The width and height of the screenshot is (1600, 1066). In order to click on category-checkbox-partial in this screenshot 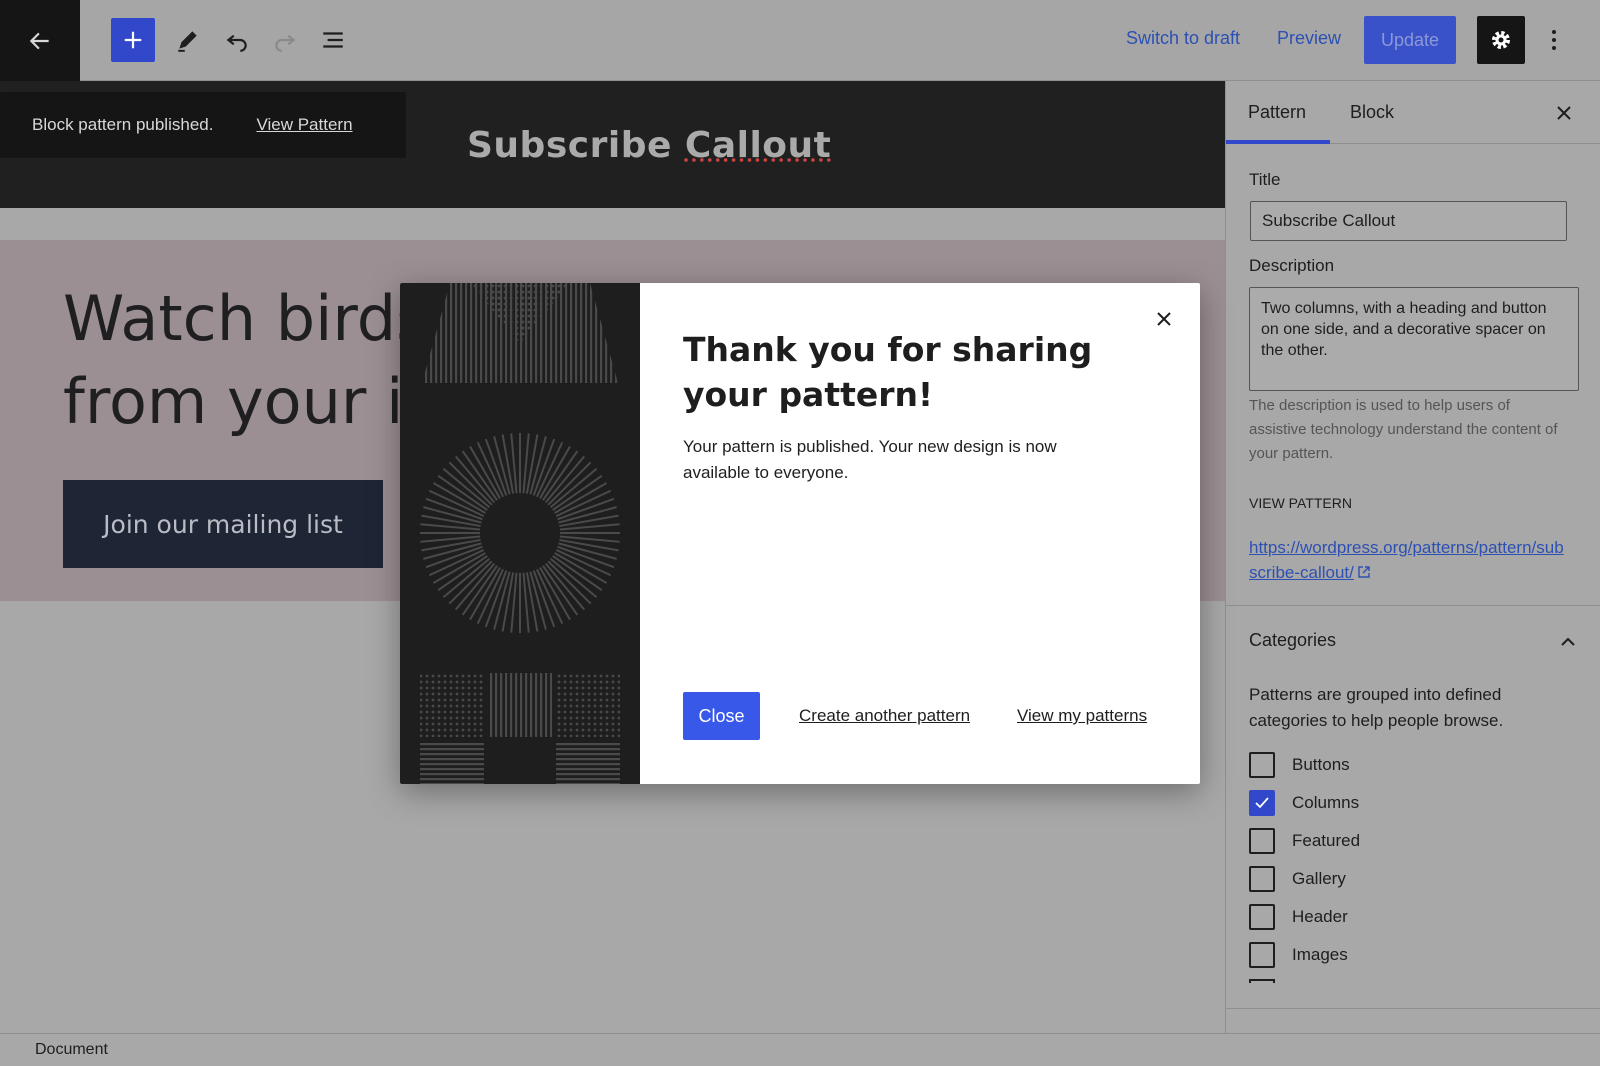, I will do `click(1262, 981)`.